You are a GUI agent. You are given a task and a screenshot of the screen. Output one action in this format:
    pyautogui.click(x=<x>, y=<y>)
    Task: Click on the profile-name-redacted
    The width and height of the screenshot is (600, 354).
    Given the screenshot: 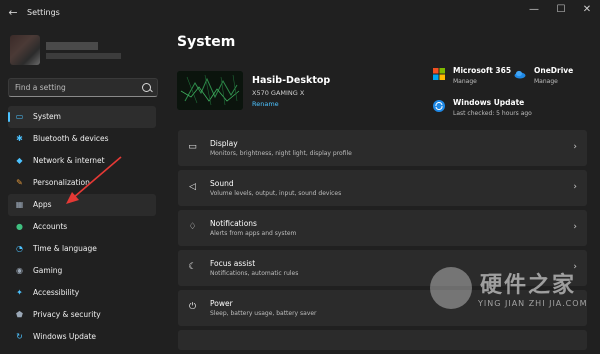 What is the action you would take?
    pyautogui.click(x=72, y=46)
    